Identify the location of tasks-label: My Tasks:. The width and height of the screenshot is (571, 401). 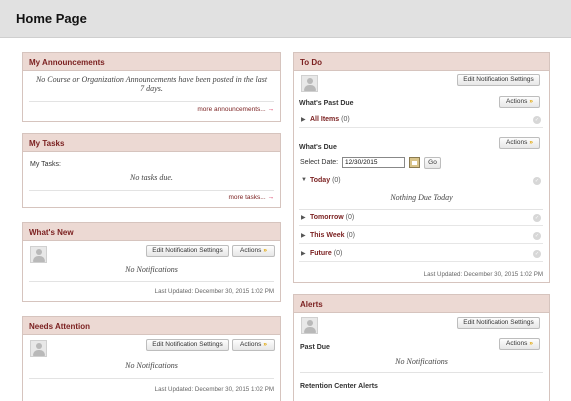
(45, 164).